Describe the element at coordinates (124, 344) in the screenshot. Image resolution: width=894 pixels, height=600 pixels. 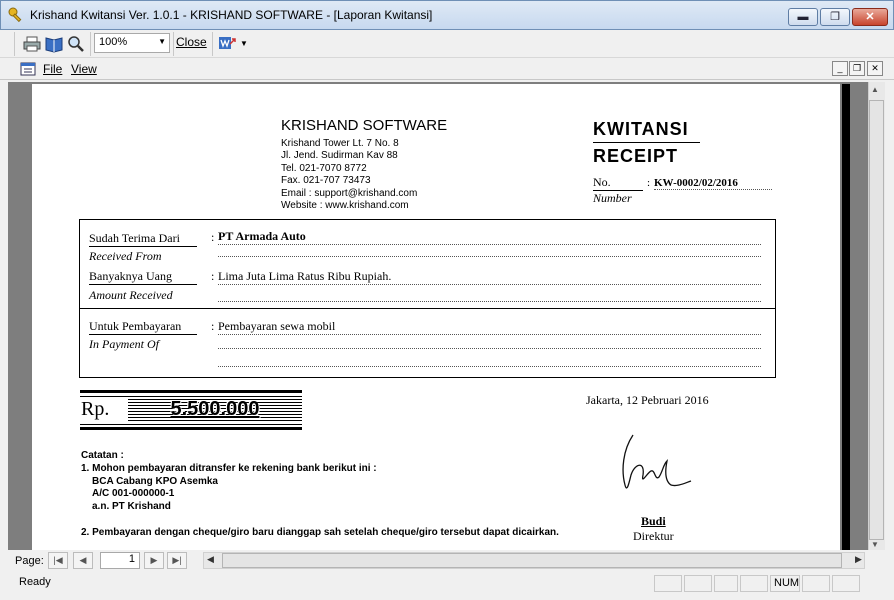
I see `field-sublabel: In Payment Of` at that location.